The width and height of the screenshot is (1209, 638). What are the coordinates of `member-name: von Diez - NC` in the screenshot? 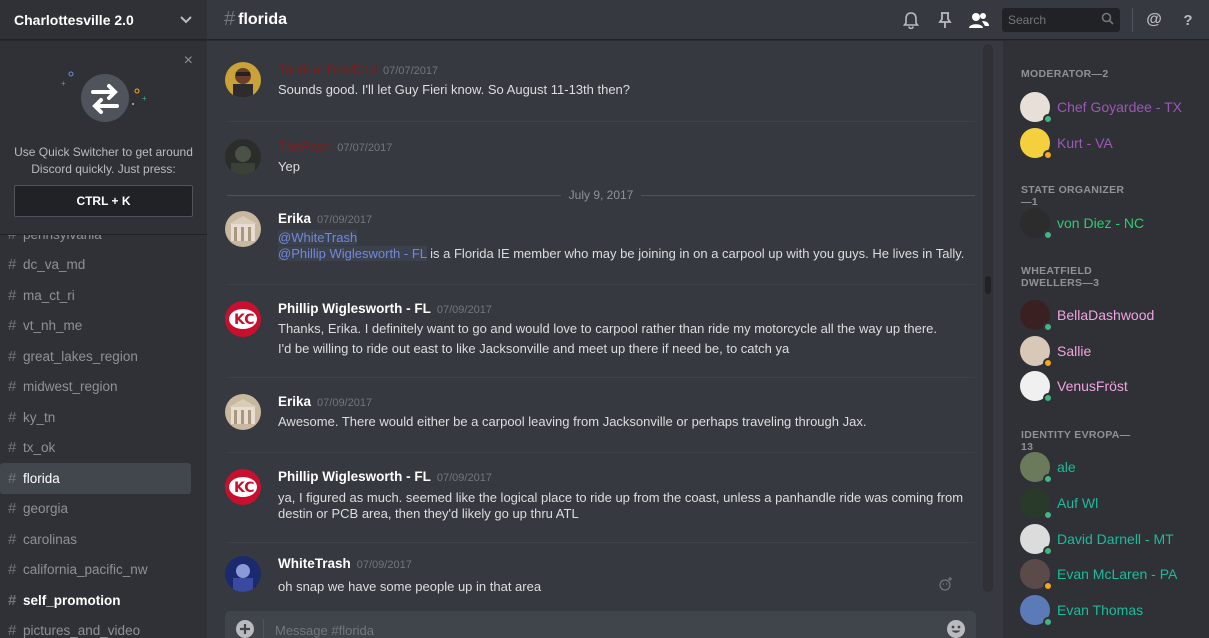 It's located at (1101, 223).